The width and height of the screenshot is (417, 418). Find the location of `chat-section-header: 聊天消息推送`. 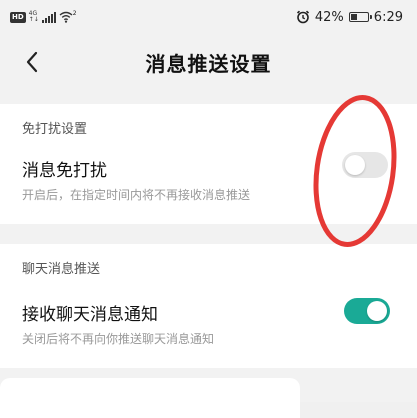

chat-section-header: 聊天消息推送 is located at coordinates (61, 269).